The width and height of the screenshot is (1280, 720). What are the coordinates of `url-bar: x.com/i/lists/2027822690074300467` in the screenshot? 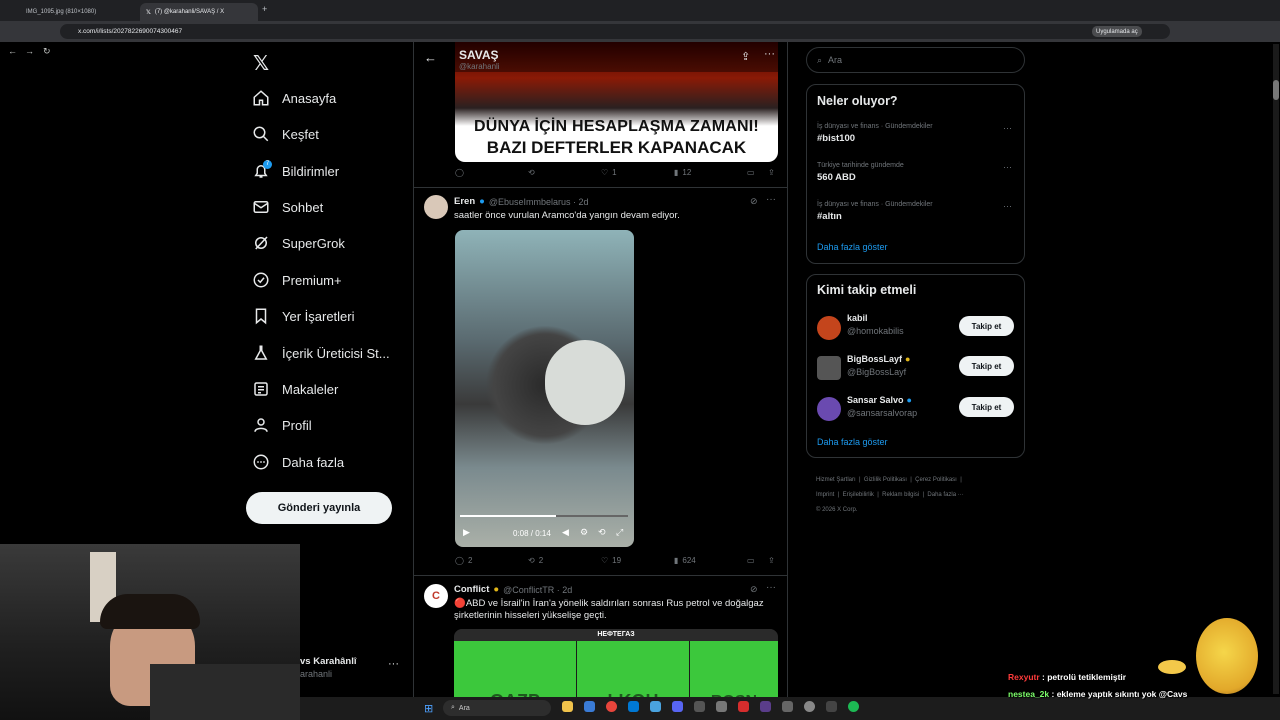 It's located at (615, 31).